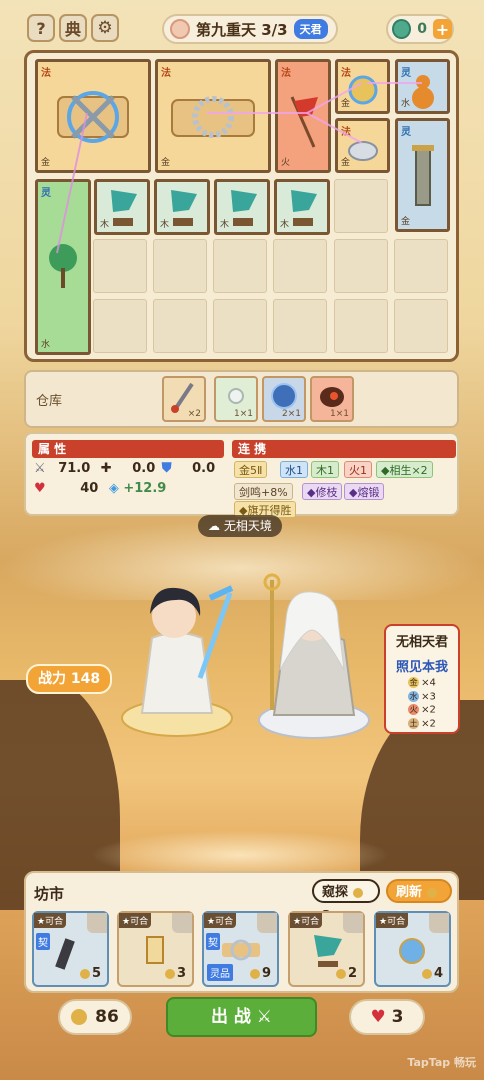 Image resolution: width=484 pixels, height=1080 pixels. Describe the element at coordinates (419, 901) in the screenshot. I see `refresh-button: 刷新 1` at that location.